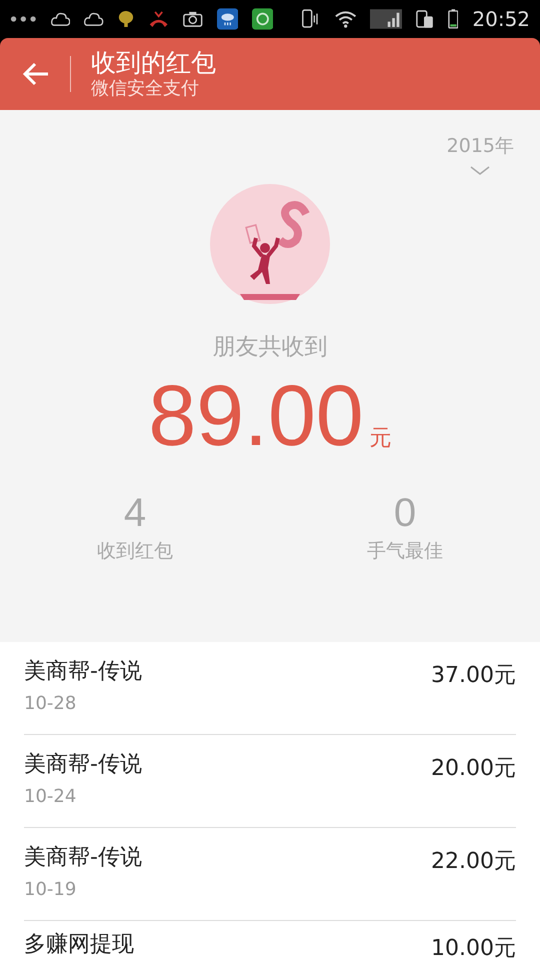 The width and height of the screenshot is (540, 960). Describe the element at coordinates (453, 19) in the screenshot. I see `battery-icon` at that location.